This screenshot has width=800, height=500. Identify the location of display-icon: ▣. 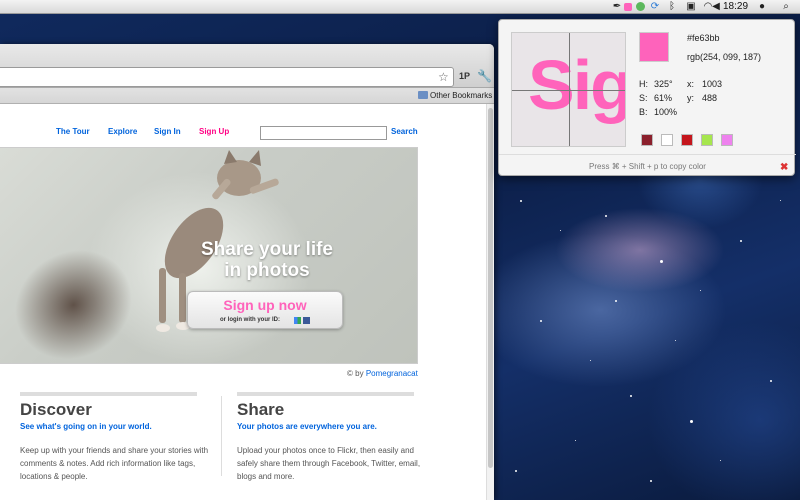
(691, 6).